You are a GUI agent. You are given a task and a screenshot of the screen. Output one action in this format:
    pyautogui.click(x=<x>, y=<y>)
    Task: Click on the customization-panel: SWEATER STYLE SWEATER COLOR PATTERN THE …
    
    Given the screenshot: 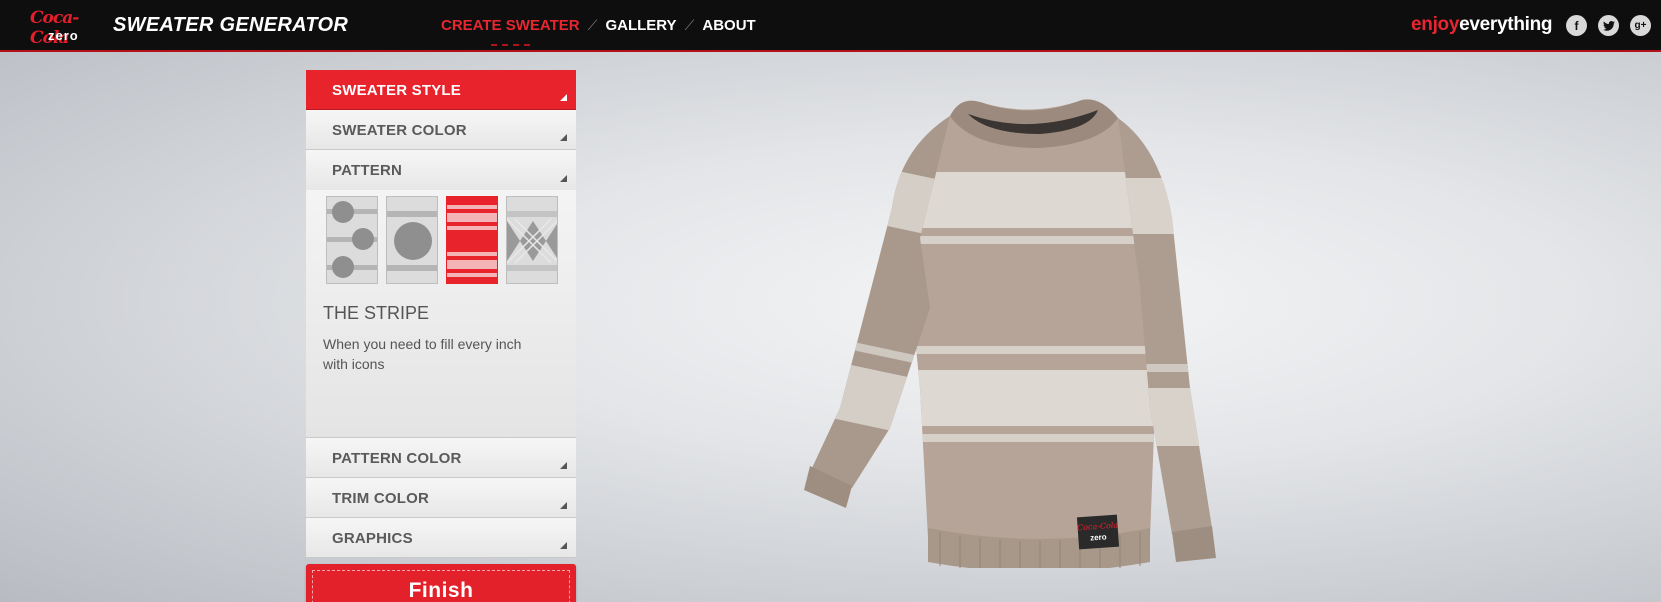 What is the action you would take?
    pyautogui.click(x=441, y=336)
    